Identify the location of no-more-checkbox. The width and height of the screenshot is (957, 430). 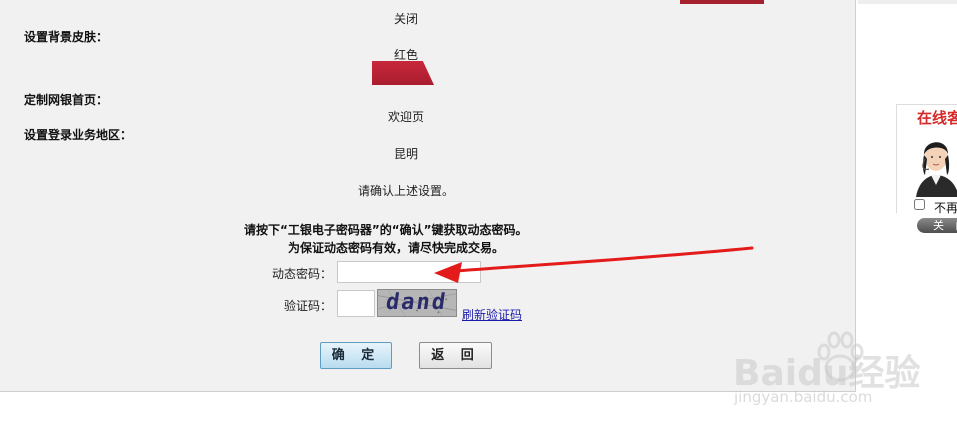
(919, 204).